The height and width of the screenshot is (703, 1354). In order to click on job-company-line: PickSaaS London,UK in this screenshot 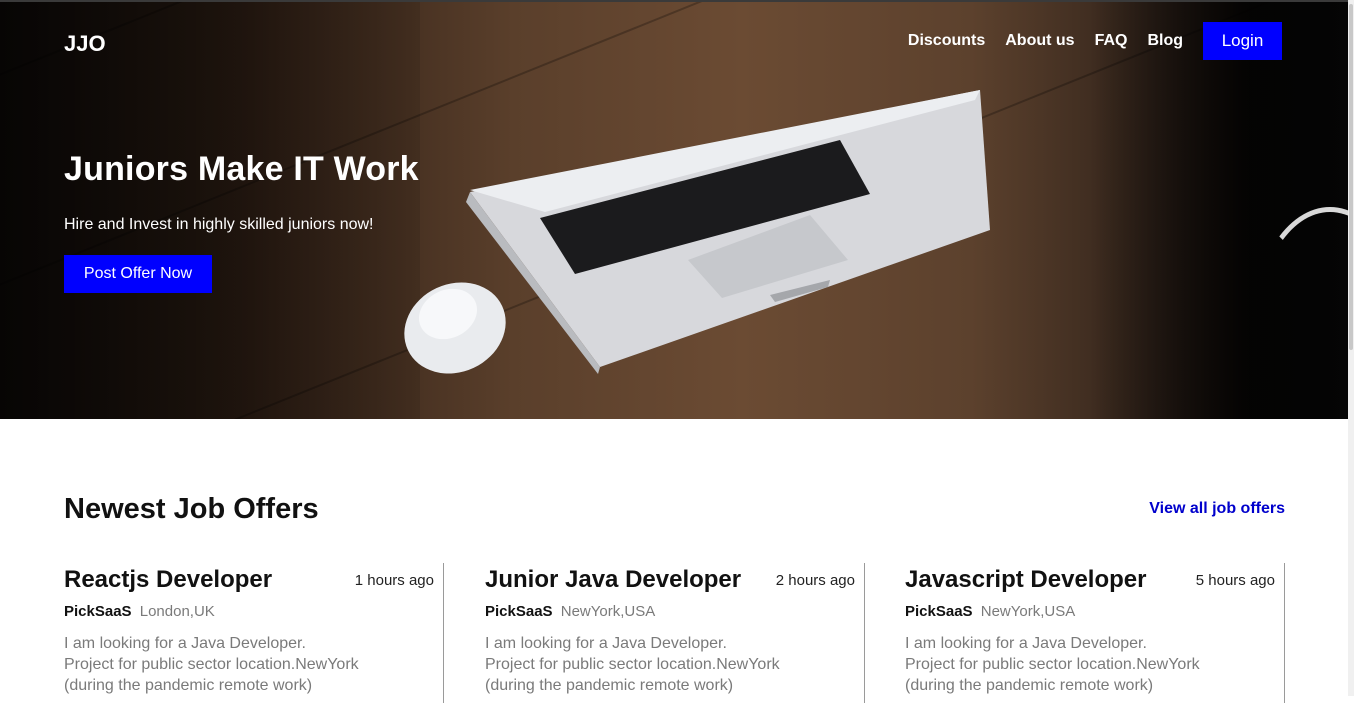, I will do `click(139, 611)`.